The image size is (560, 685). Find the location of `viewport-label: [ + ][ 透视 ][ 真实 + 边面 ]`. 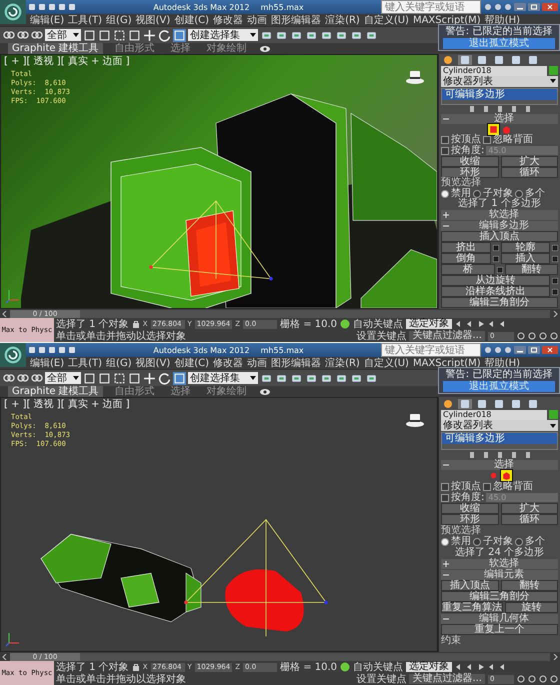

viewport-label: [ + ][ 透视 ][ 真实 + 边面 ] is located at coordinates (67, 404).